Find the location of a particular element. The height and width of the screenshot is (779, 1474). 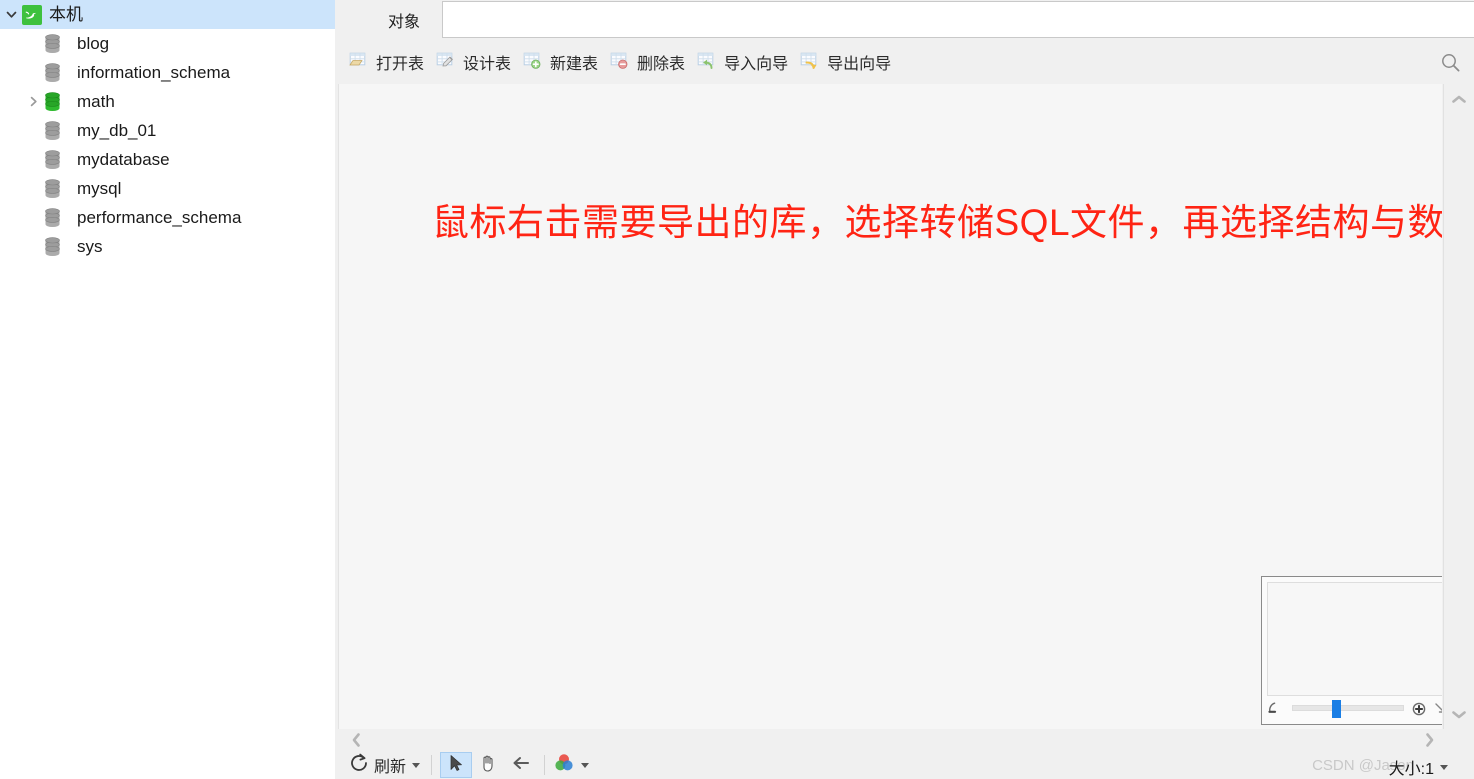

refresh-button: 刷新 is located at coordinates (384, 765).